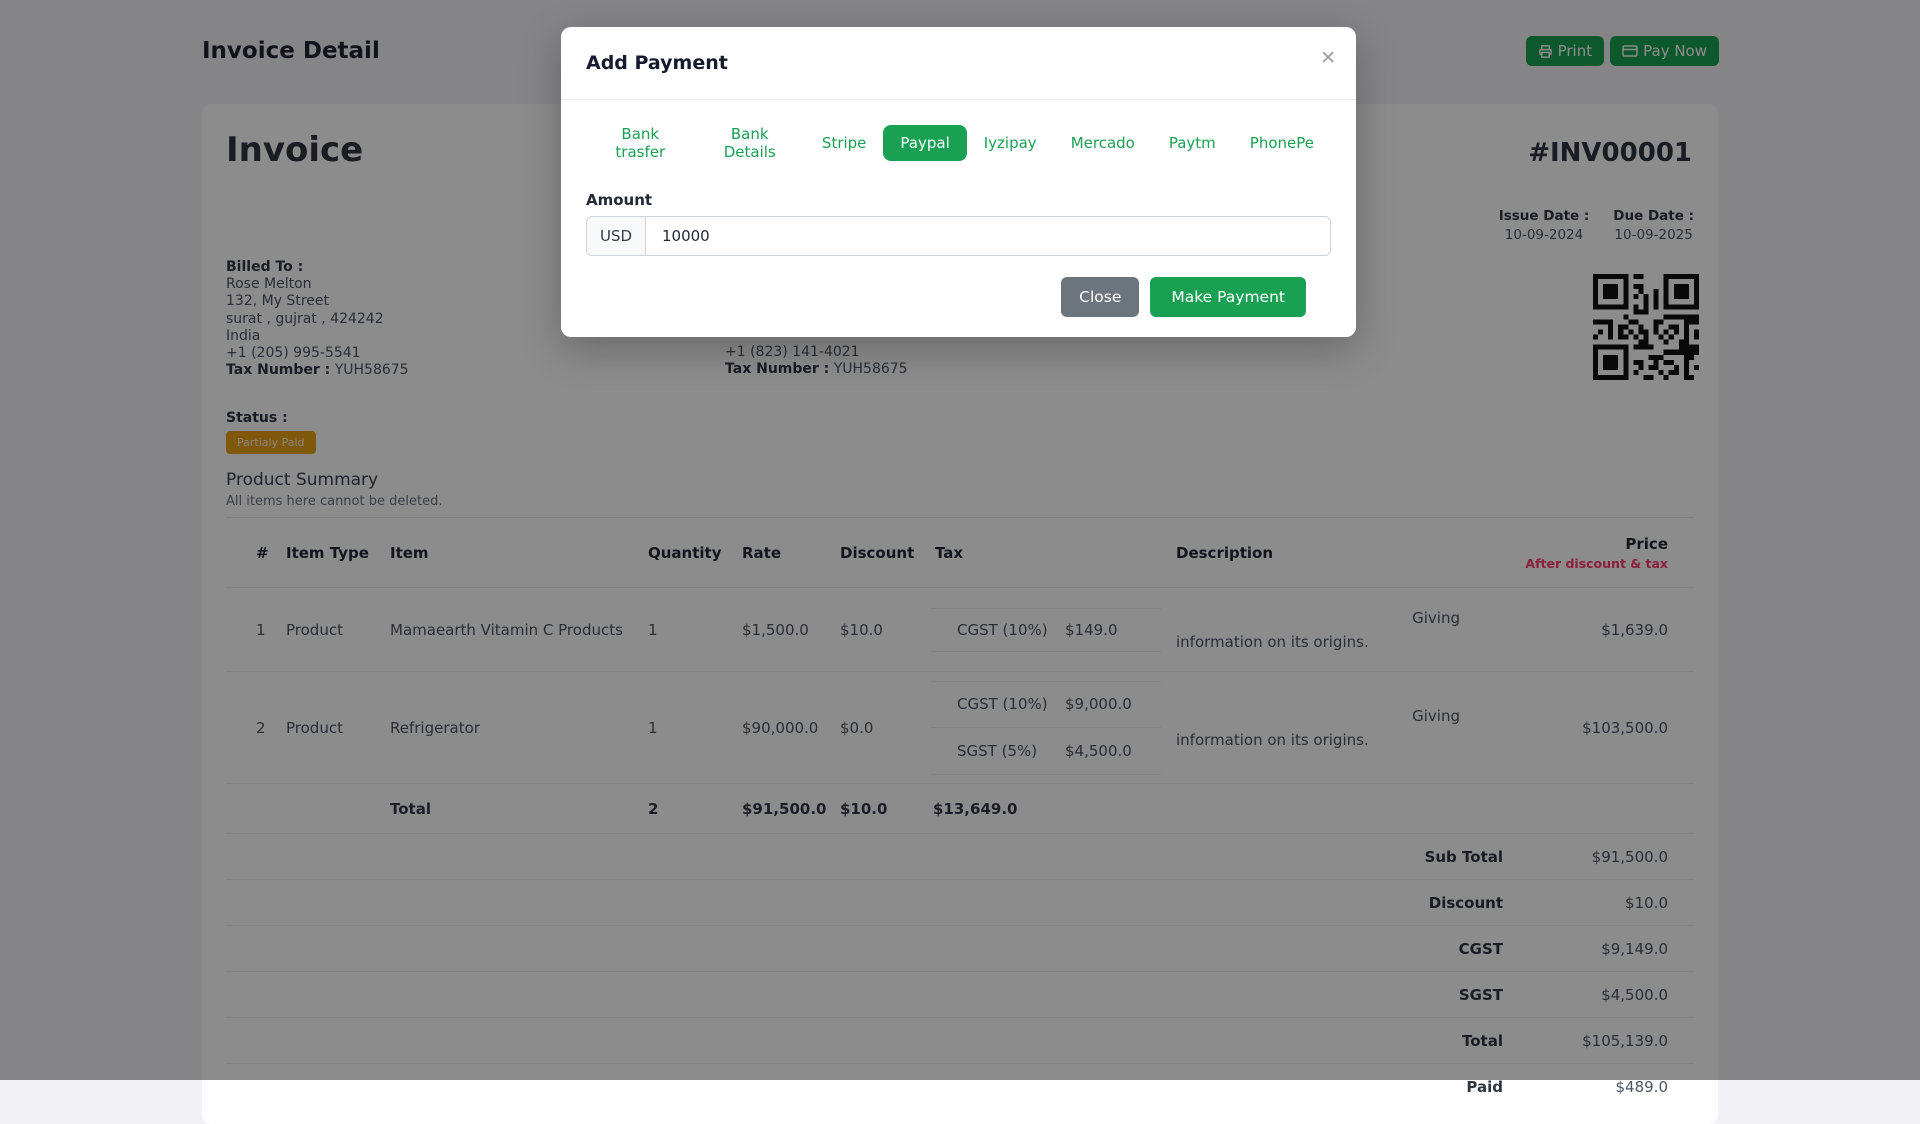 The height and width of the screenshot is (1124, 1920). What do you see at coordinates (924, 143) in the screenshot?
I see `tab-paypal: Paypal` at bounding box center [924, 143].